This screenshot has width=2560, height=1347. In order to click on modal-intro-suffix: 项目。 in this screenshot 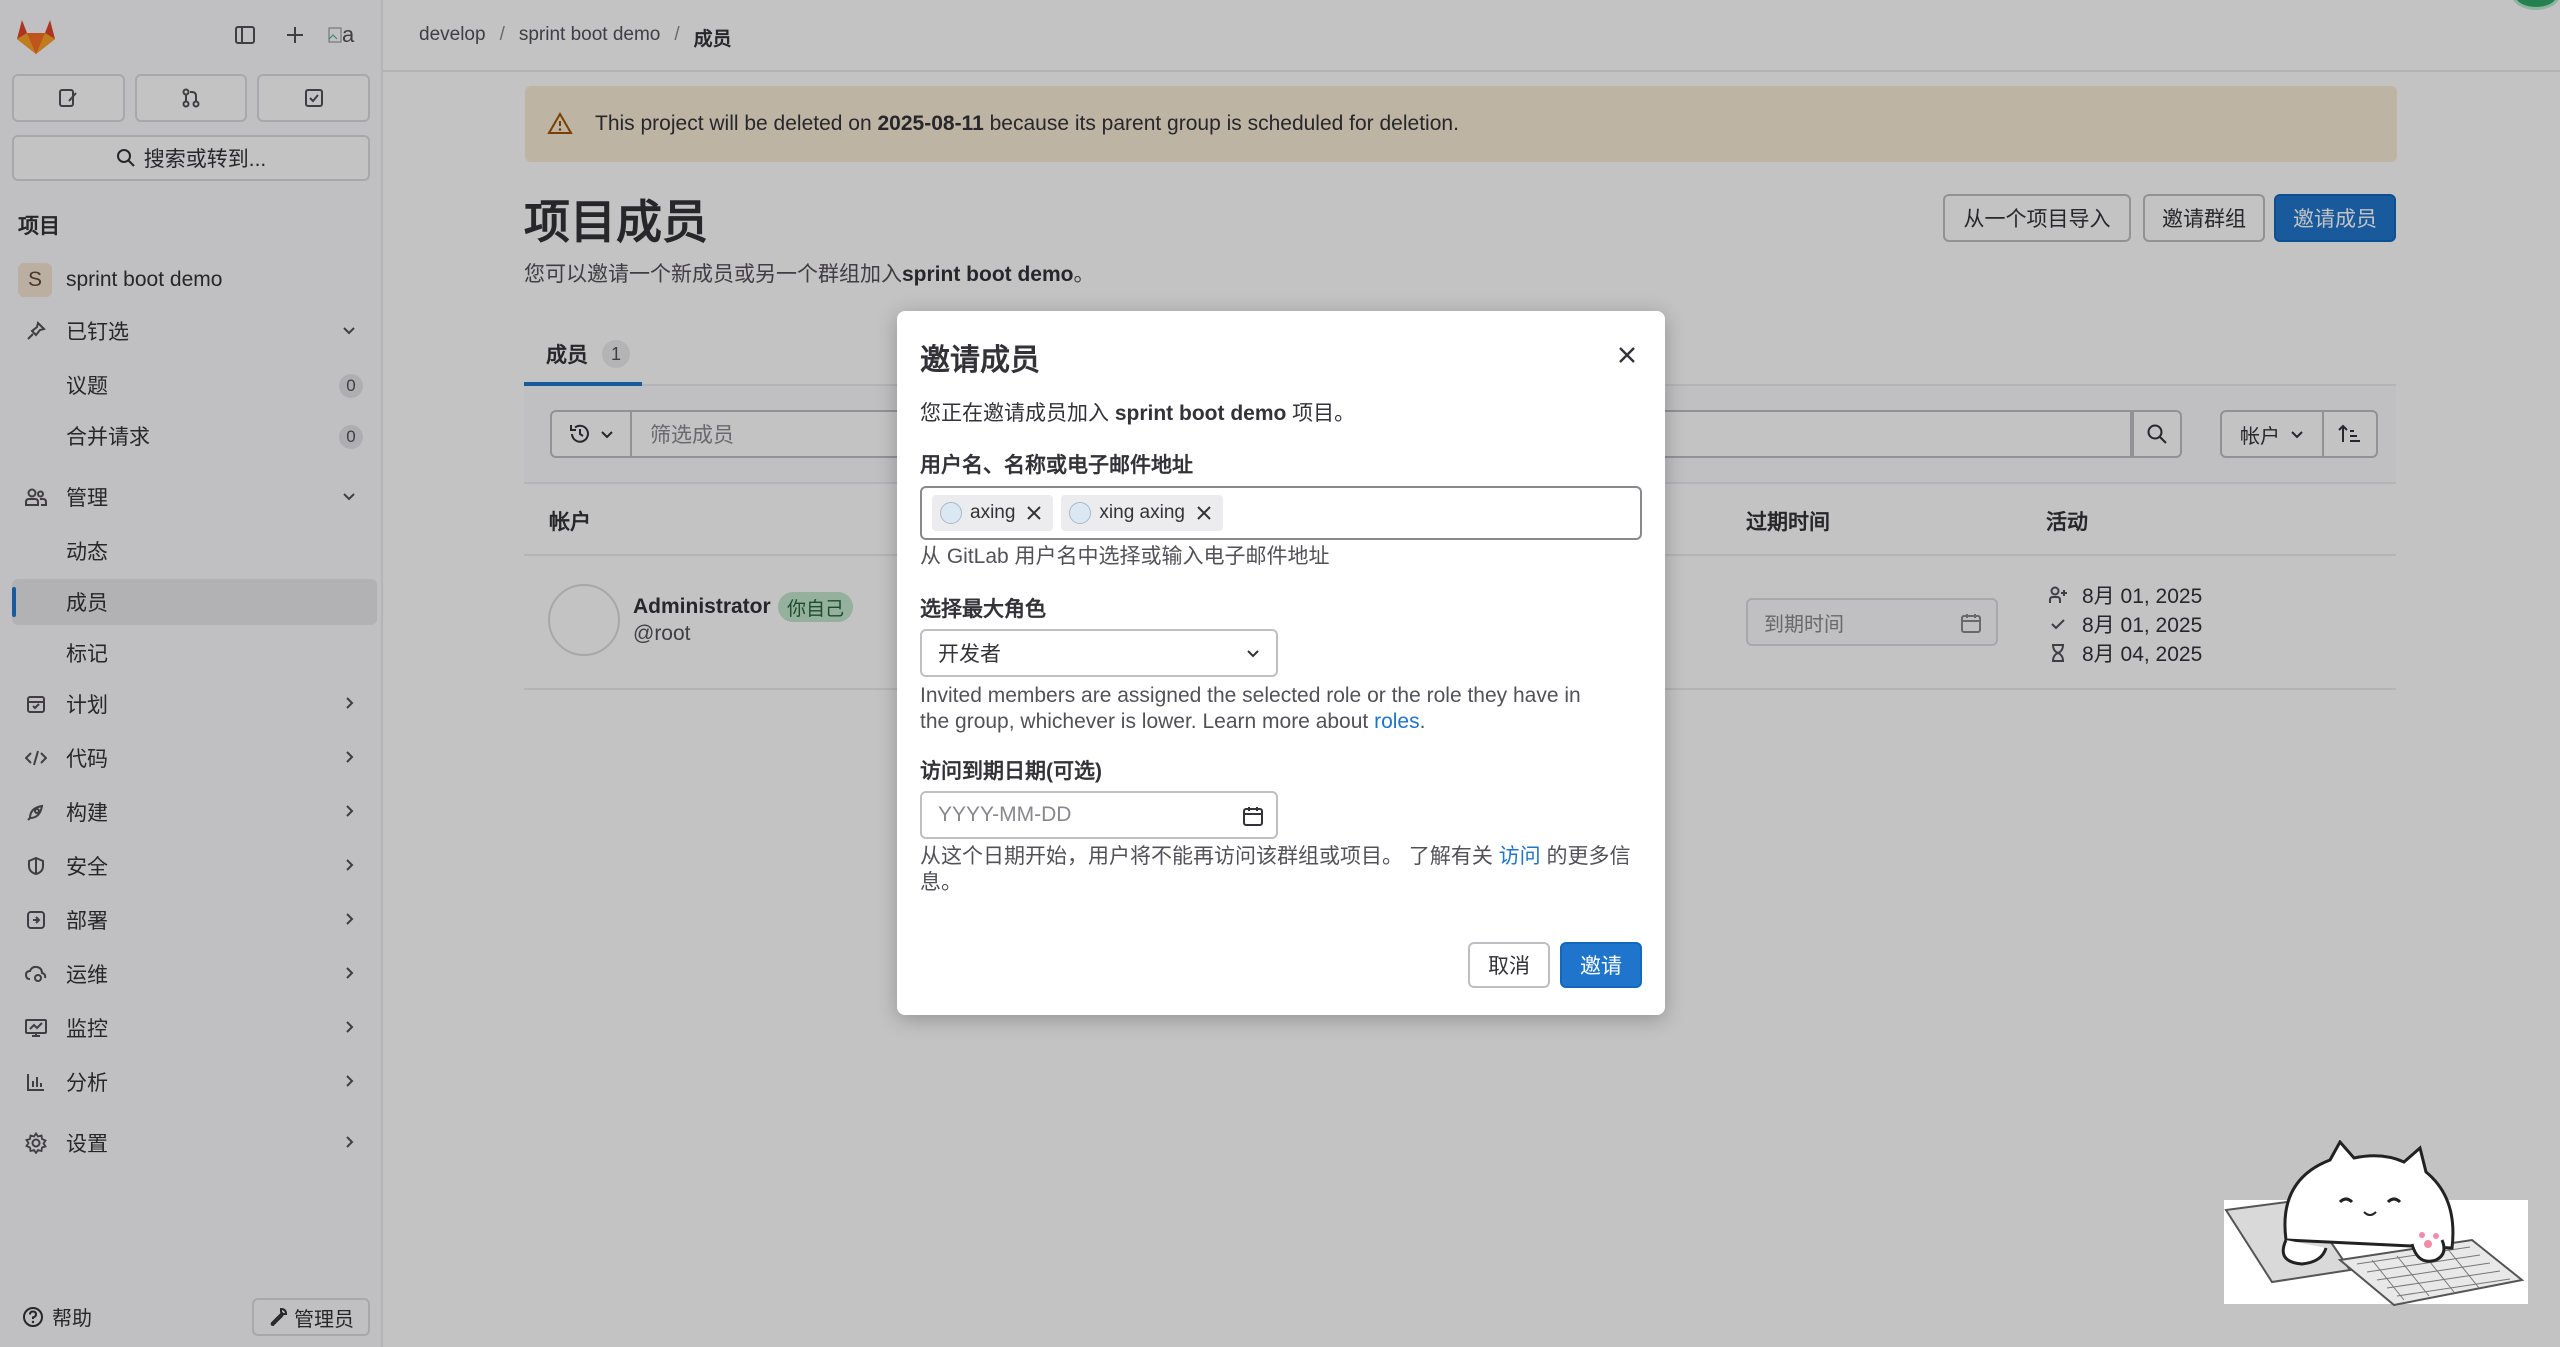, I will do `click(1321, 413)`.